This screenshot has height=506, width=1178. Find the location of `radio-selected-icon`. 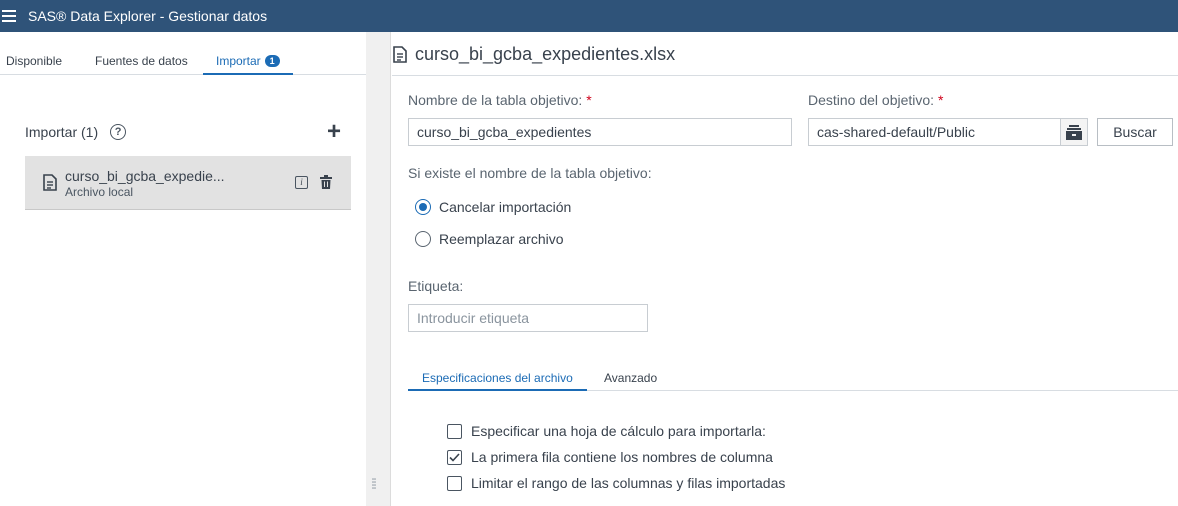

radio-selected-icon is located at coordinates (423, 207).